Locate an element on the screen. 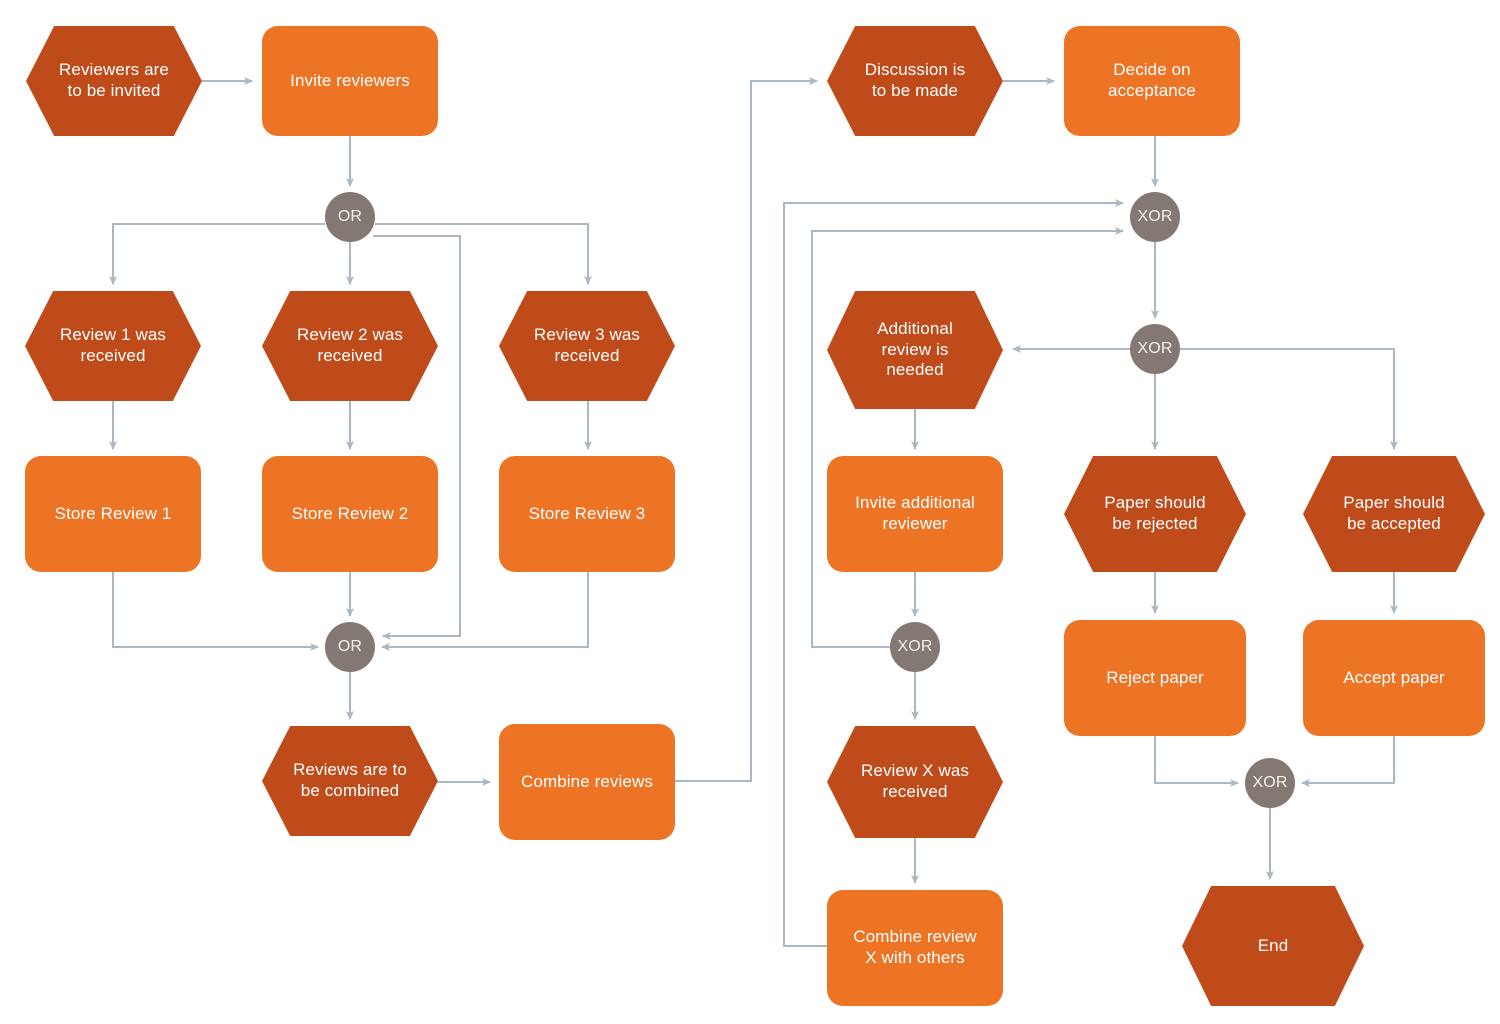 The image size is (1500, 1024). event-node-n9: Reviews are to be combined is located at coordinates (350, 781).